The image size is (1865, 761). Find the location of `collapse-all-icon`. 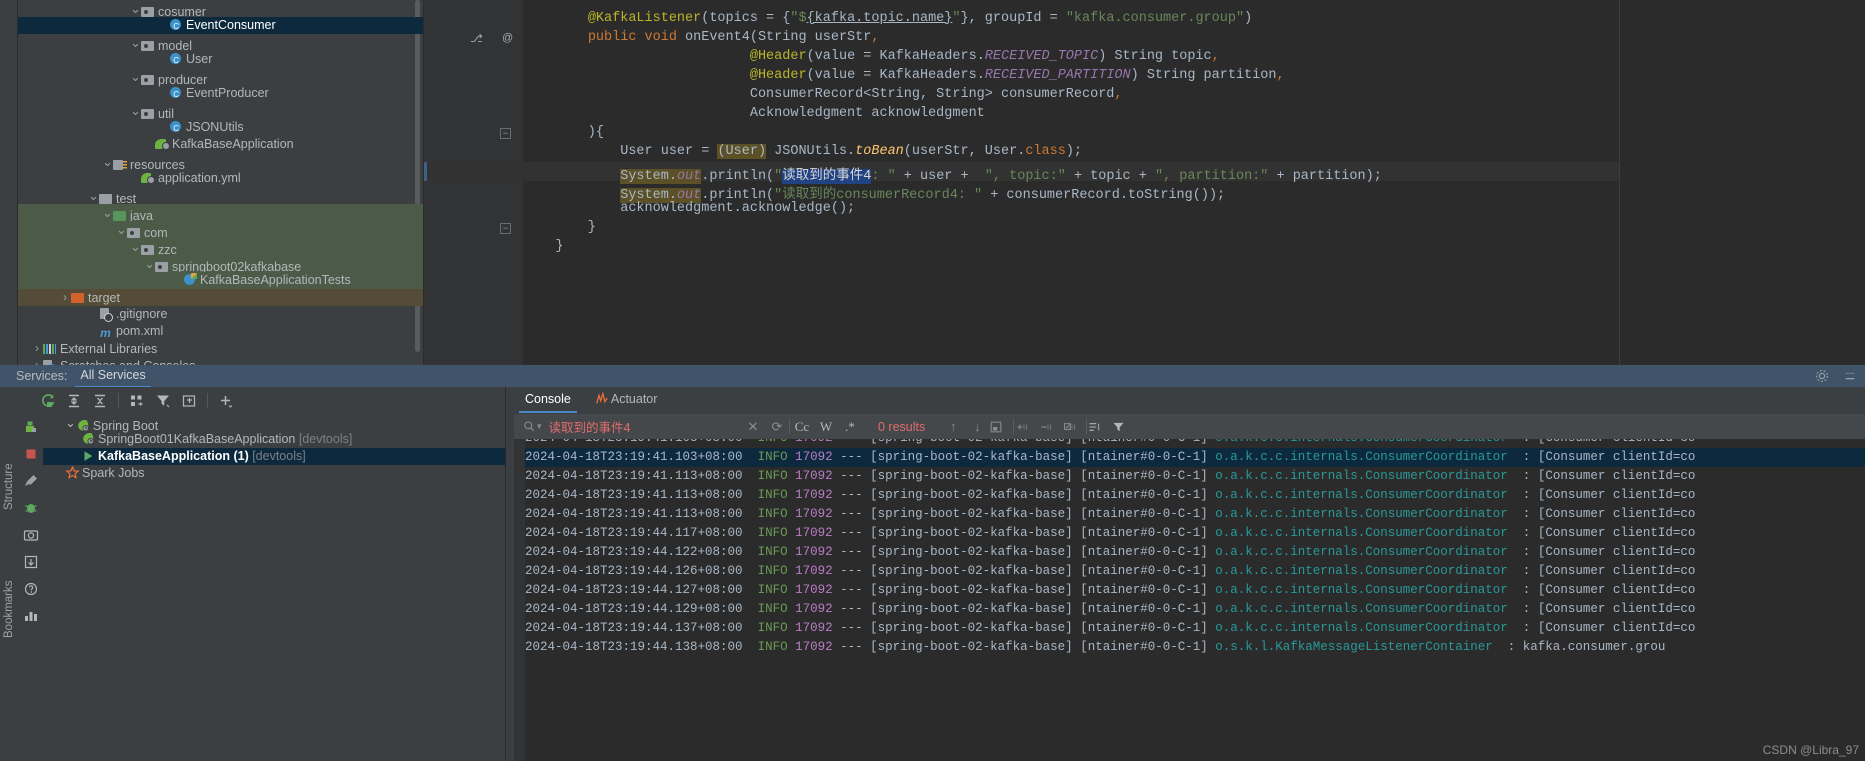

collapse-all-icon is located at coordinates (100, 401).